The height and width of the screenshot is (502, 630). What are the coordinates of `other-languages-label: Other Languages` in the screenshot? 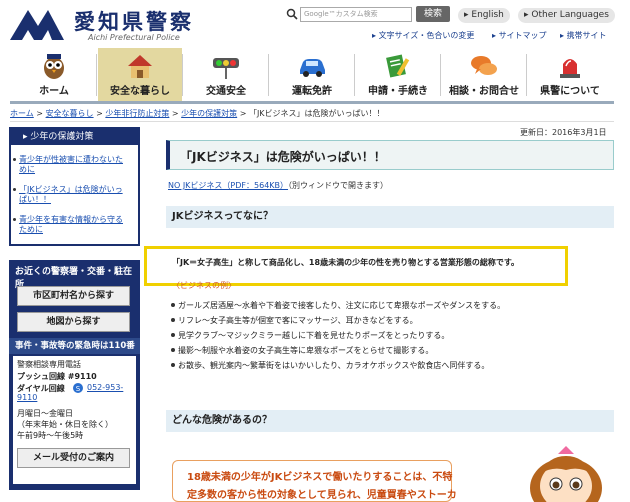 It's located at (570, 15).